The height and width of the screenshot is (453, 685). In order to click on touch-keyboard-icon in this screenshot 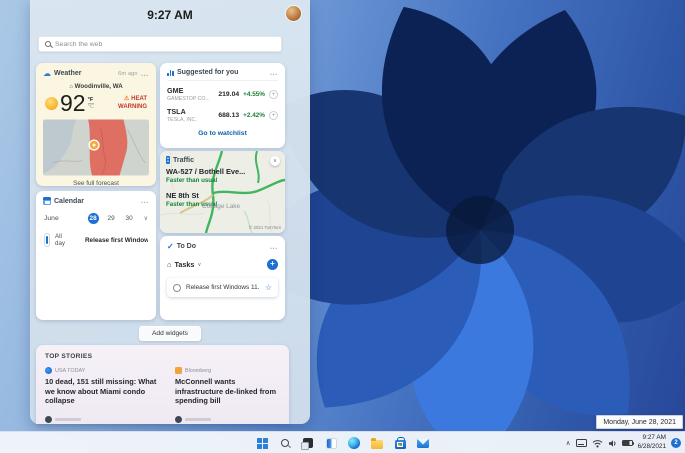, I will do `click(581, 443)`.